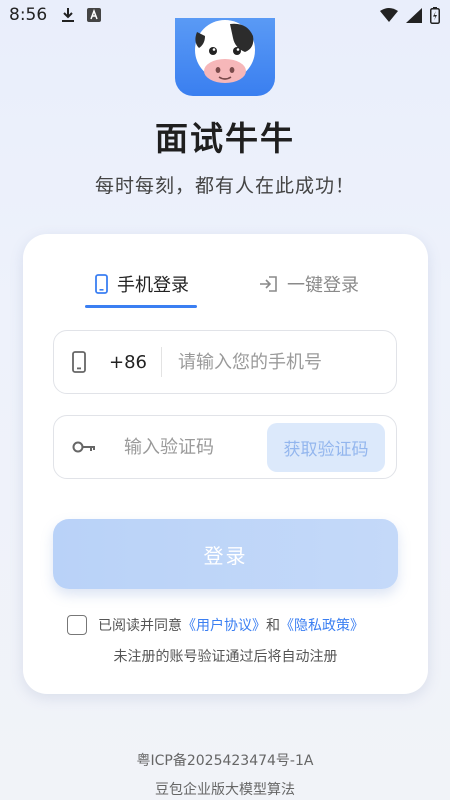 This screenshot has height=800, width=450. What do you see at coordinates (283, 362) in the screenshot?
I see `phone-input` at bounding box center [283, 362].